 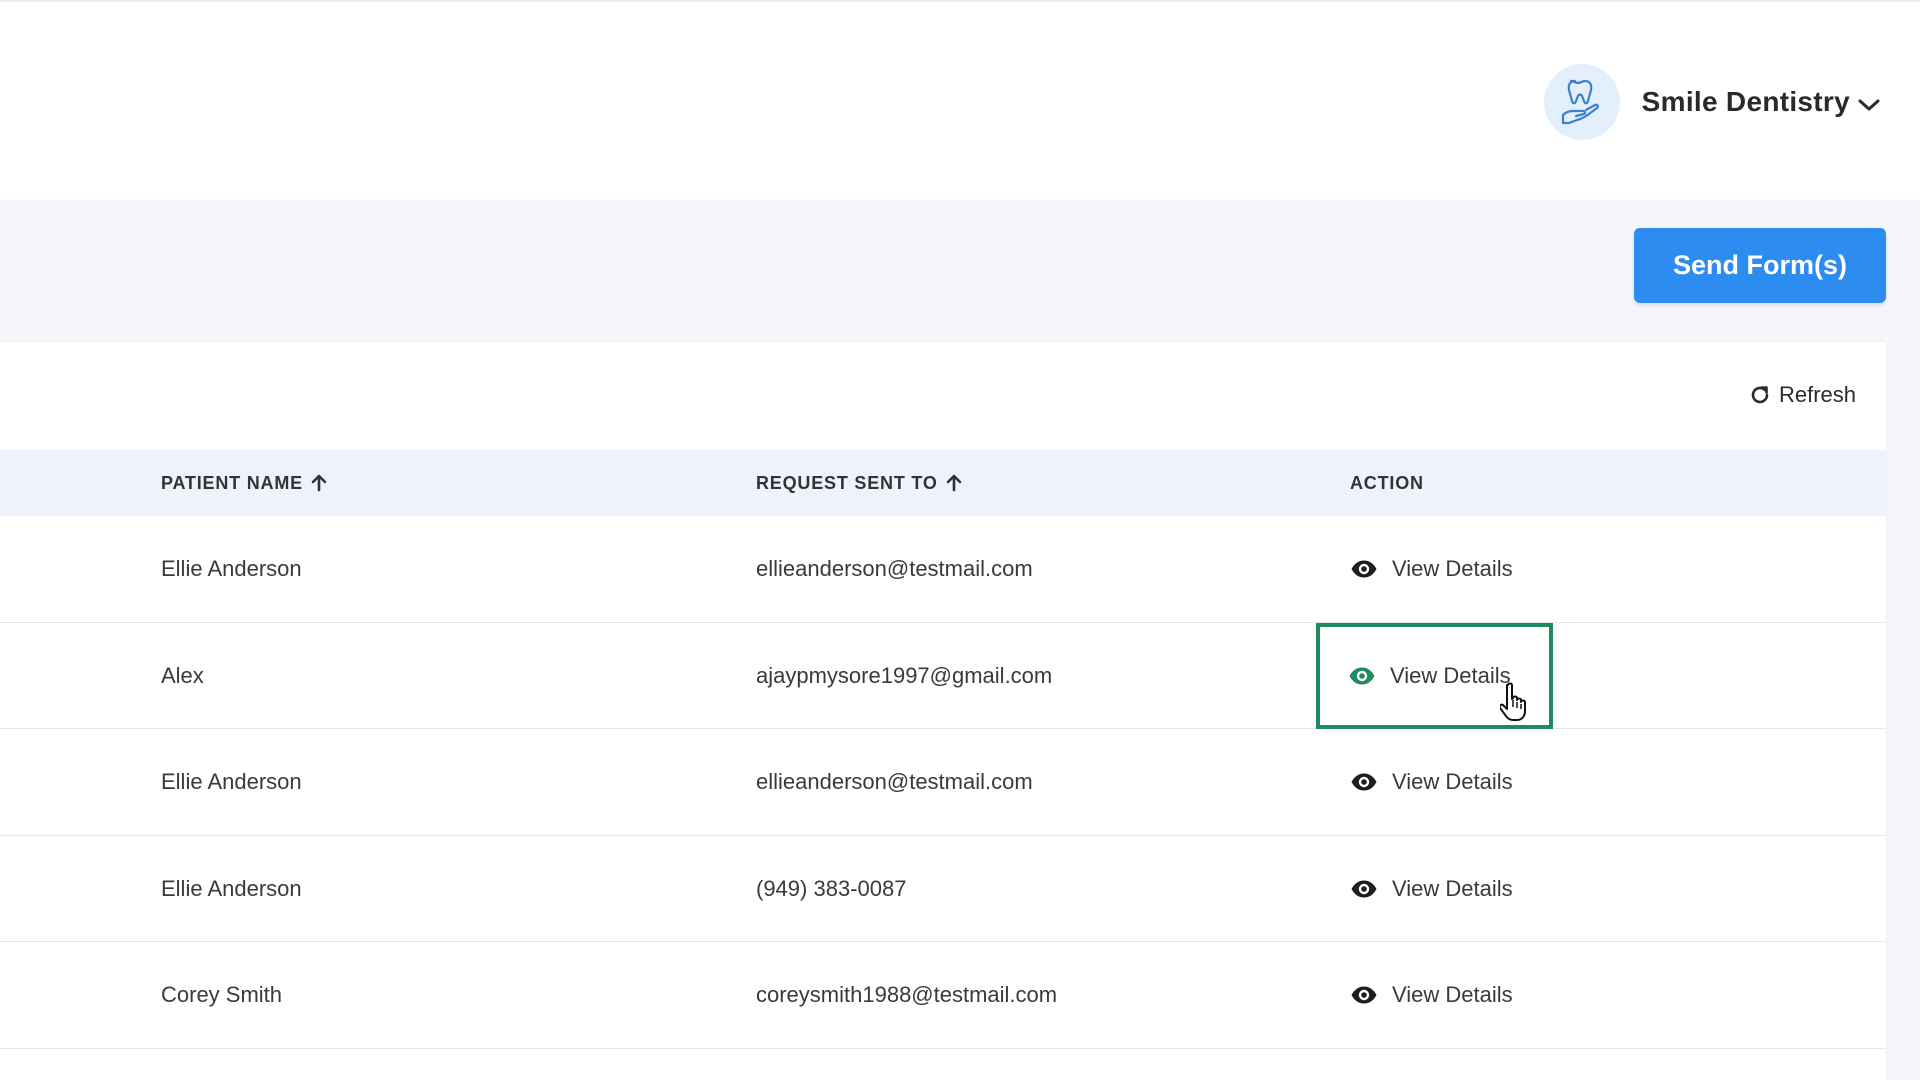 I want to click on patient-name-cell: Alex, so click(x=182, y=675).